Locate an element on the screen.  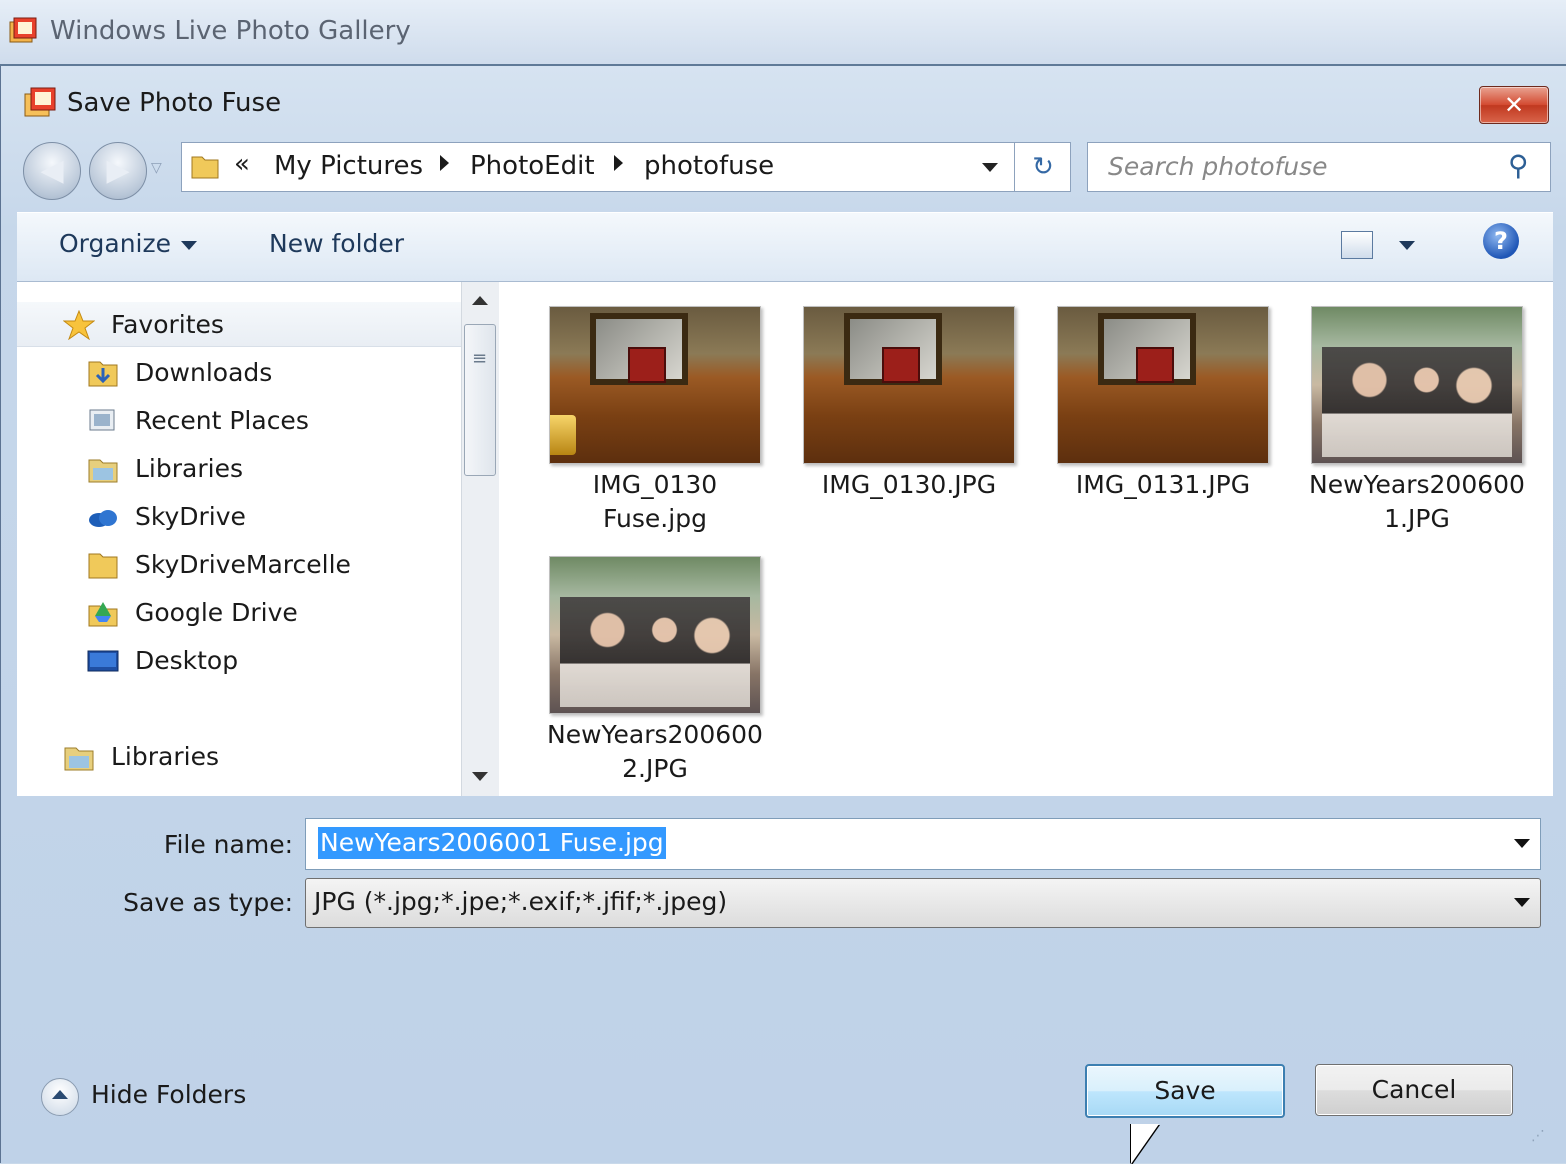
google-drive-icon is located at coordinates (103, 614).